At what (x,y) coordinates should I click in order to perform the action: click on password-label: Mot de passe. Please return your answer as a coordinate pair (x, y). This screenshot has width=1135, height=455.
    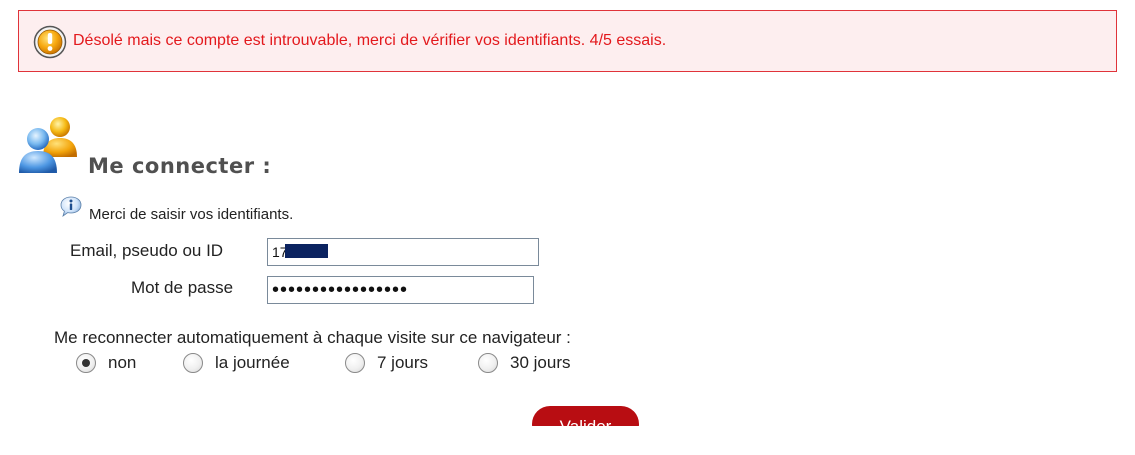
    Looking at the image, I should click on (182, 287).